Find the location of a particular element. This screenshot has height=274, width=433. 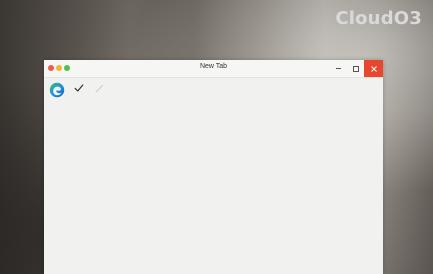

close-icon is located at coordinates (373, 68).